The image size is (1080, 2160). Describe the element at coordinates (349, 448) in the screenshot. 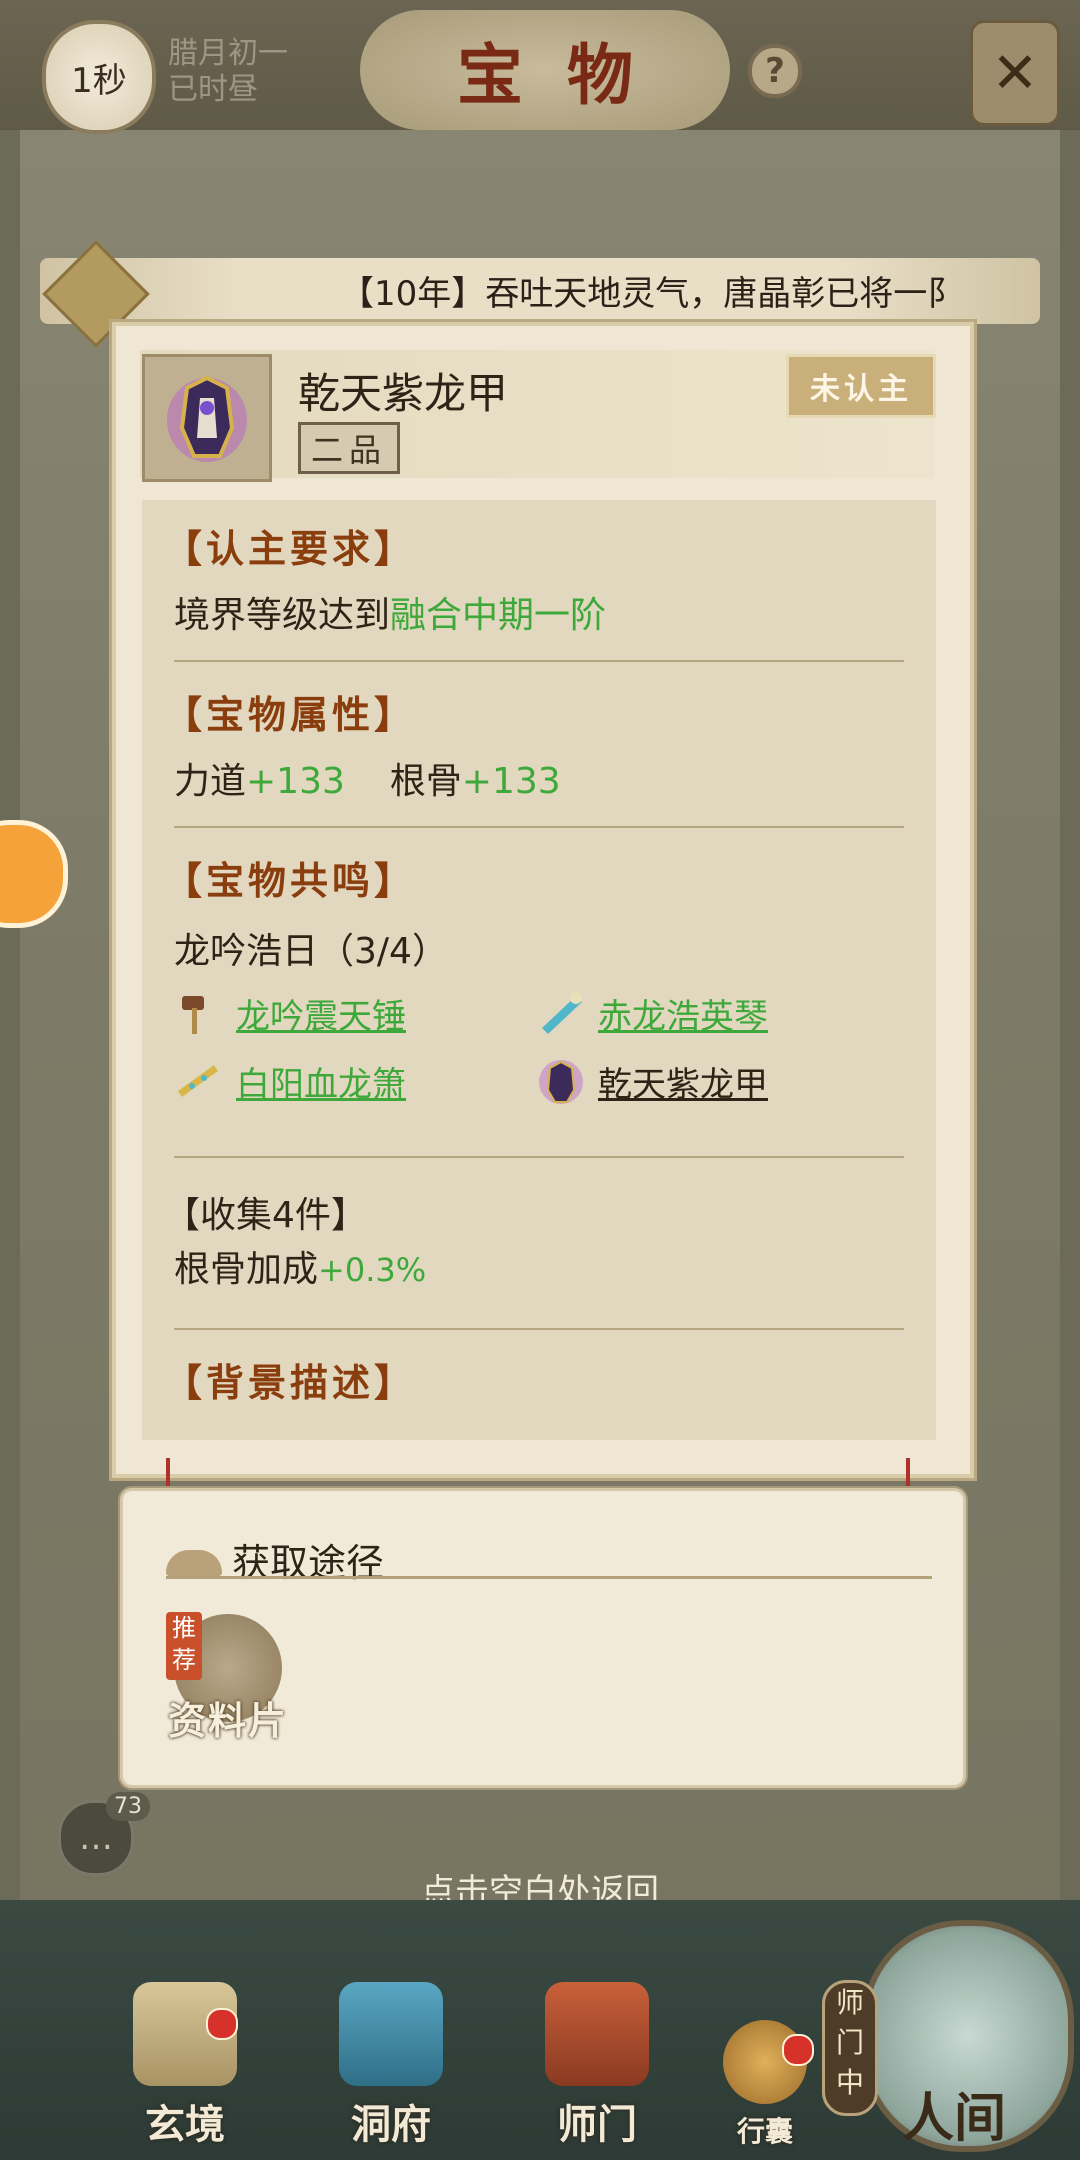

I see `item-grade-badge: 二品` at that location.